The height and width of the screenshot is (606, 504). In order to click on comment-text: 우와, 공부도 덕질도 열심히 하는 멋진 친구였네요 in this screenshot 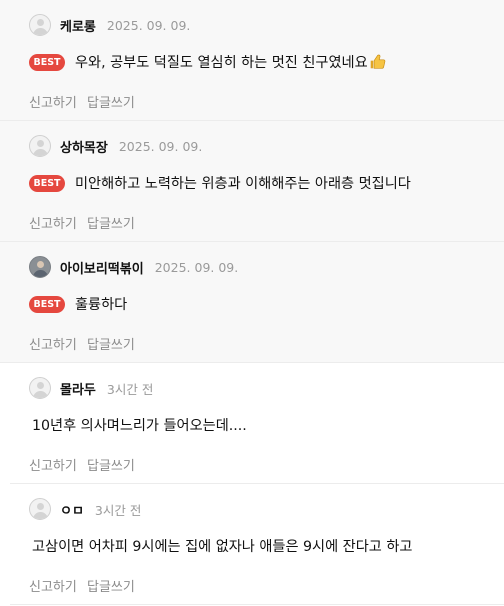, I will do `click(230, 62)`.